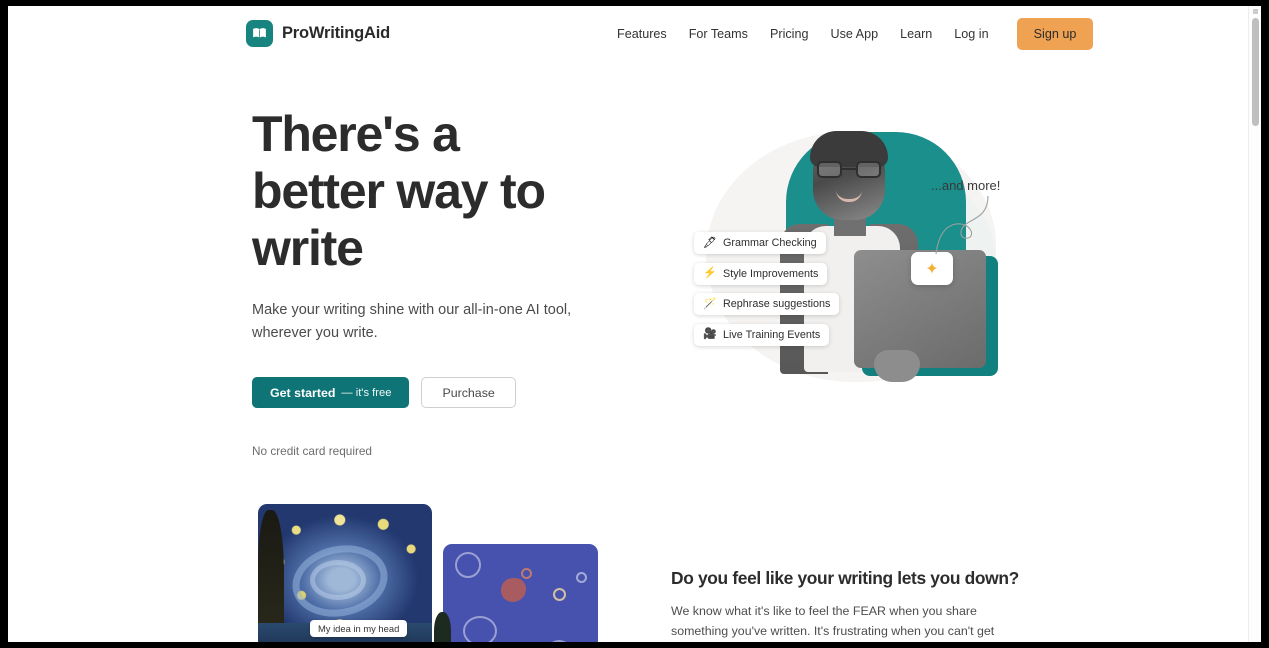 This screenshot has width=1269, height=648. Describe the element at coordinates (399, 191) in the screenshot. I see `page-title: There's a better way to write` at that location.